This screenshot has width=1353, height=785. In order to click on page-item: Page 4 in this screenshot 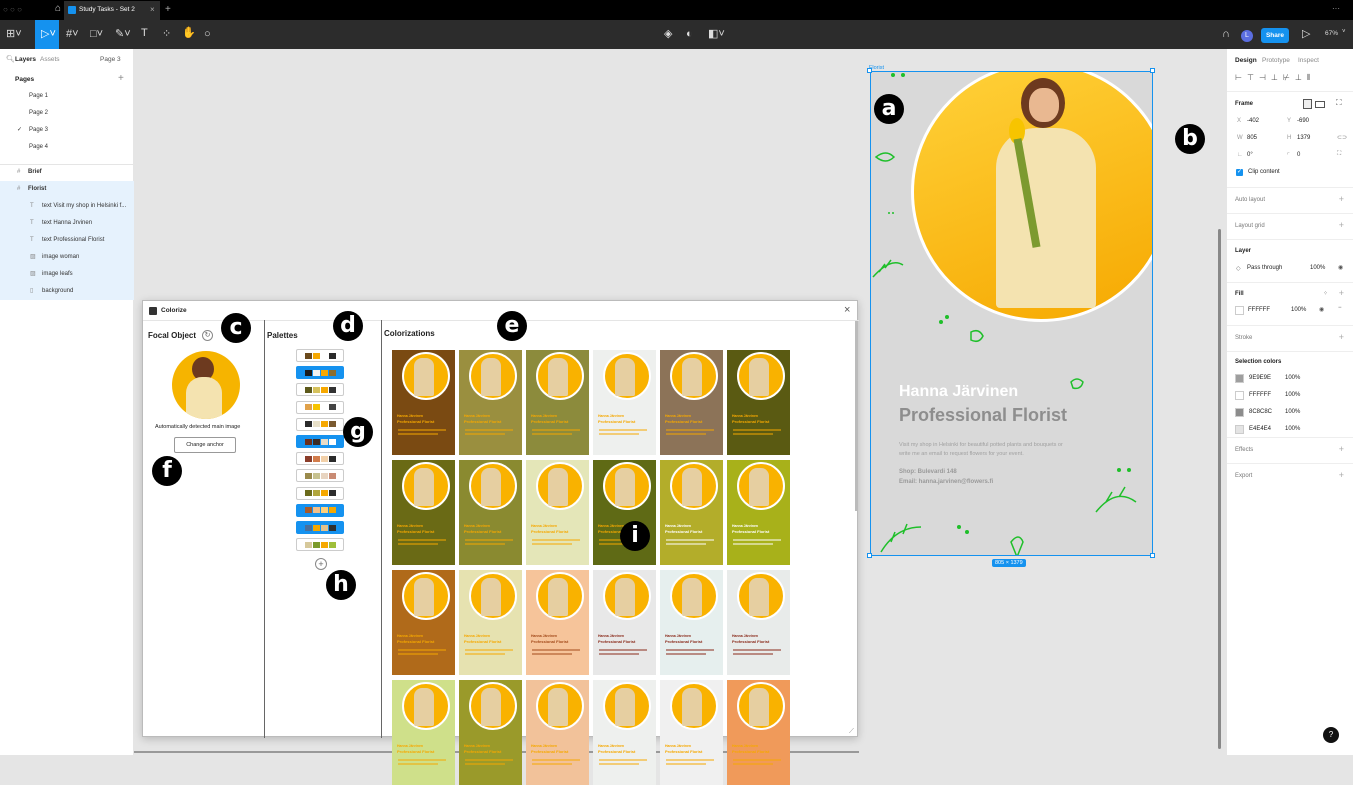, I will do `click(67, 147)`.